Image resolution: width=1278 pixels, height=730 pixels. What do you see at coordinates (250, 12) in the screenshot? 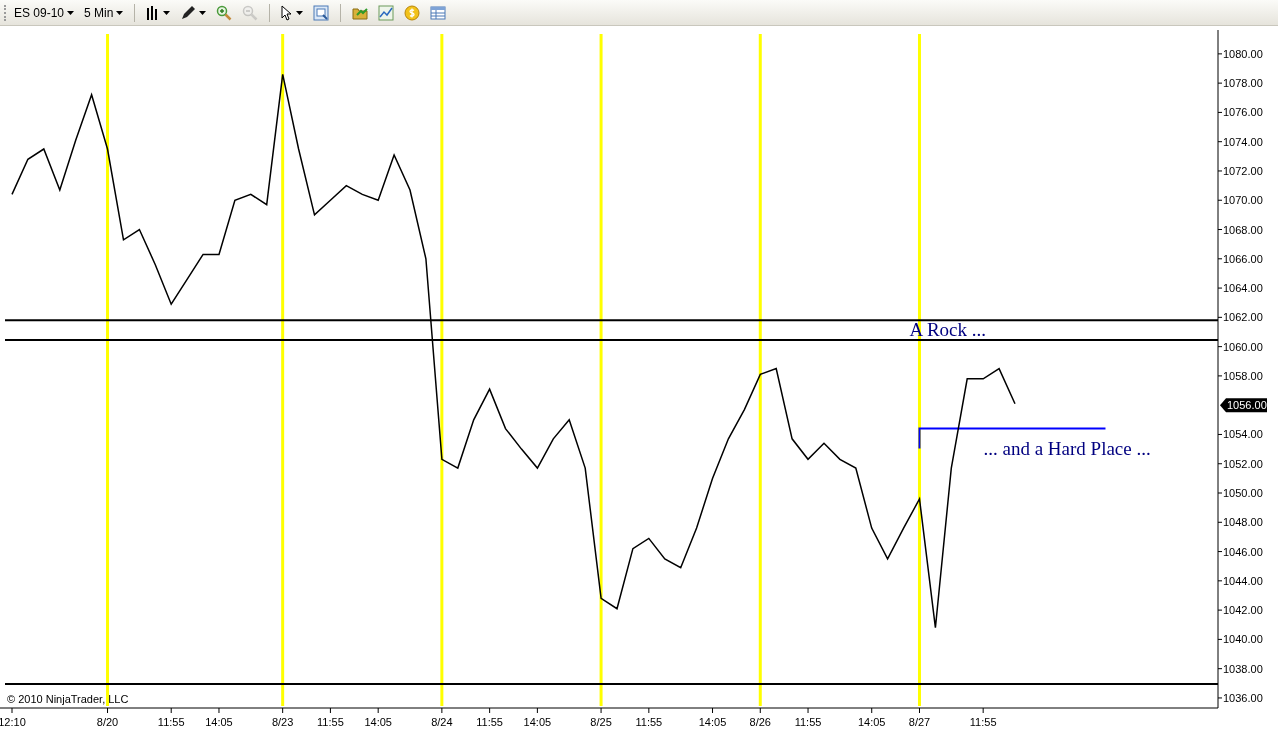
I see `zoom-out-icon` at bounding box center [250, 12].